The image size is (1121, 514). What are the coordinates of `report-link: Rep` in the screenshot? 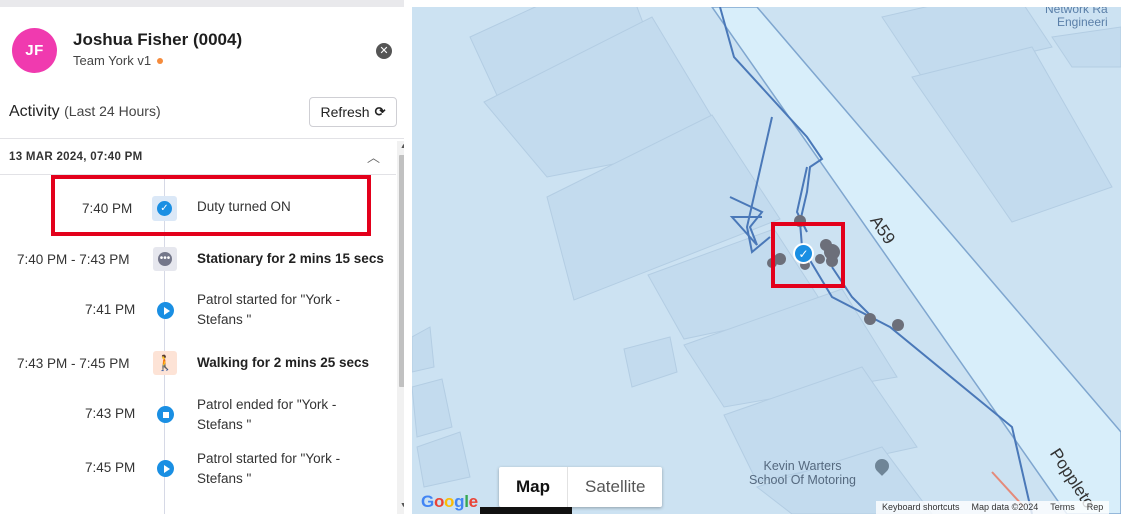 It's located at (1095, 507).